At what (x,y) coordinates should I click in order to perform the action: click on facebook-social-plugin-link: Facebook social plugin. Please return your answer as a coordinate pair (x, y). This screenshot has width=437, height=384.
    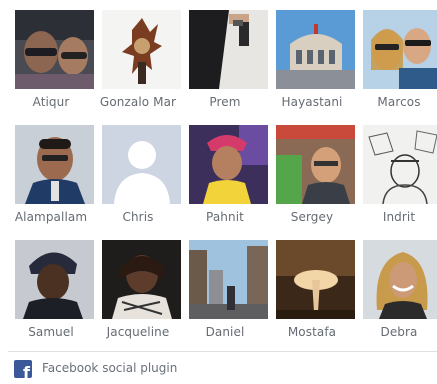
    Looking at the image, I should click on (109, 368).